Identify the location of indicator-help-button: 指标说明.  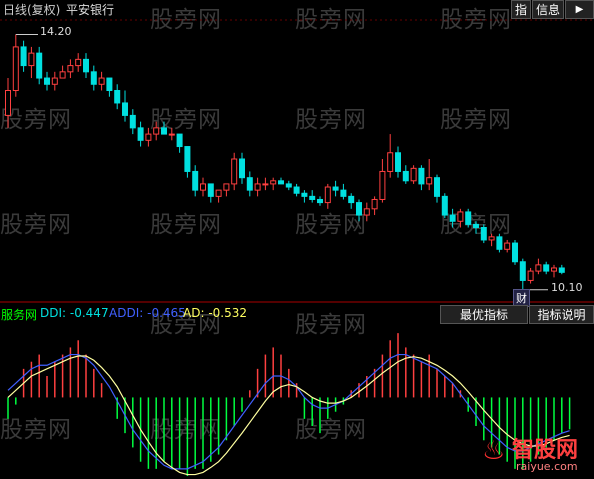
(561, 314).